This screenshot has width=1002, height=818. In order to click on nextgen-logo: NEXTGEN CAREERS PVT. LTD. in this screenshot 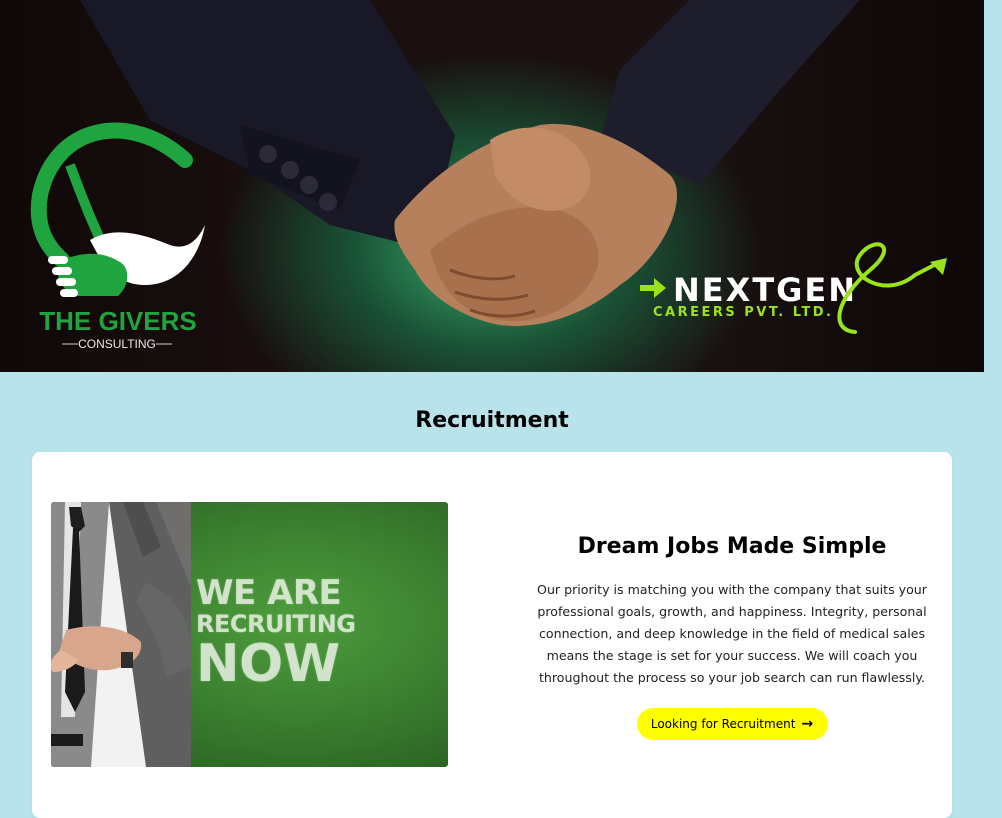, I will do `click(793, 288)`.